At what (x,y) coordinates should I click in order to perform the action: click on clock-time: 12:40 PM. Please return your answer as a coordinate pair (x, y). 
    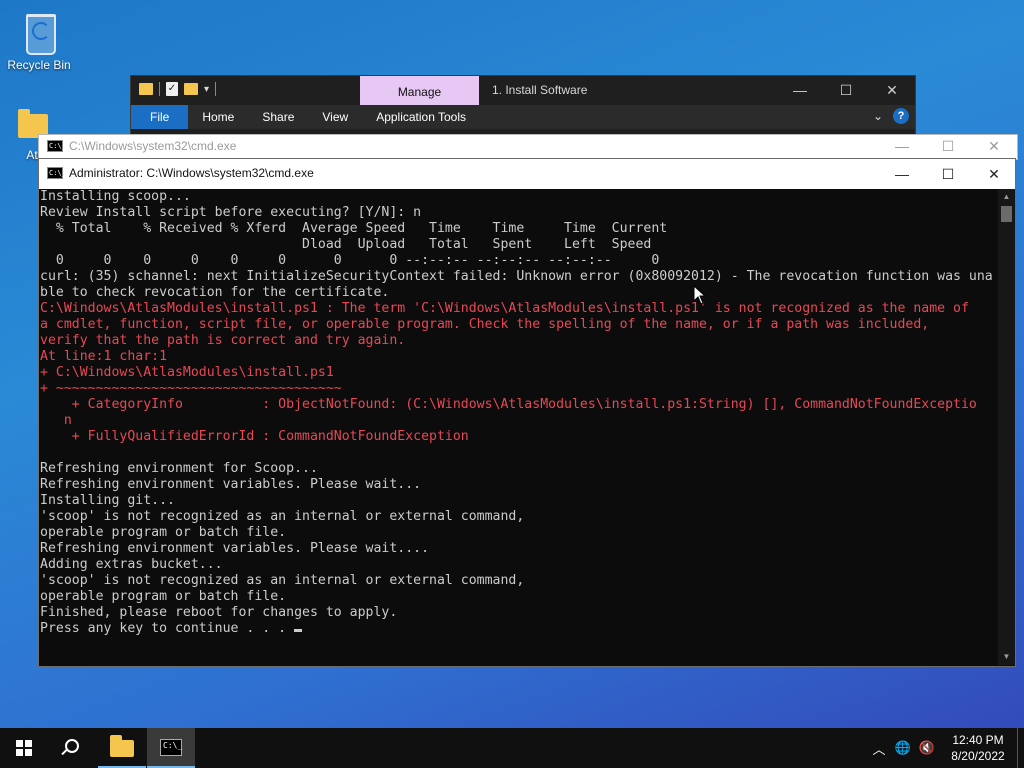
    Looking at the image, I should click on (978, 740).